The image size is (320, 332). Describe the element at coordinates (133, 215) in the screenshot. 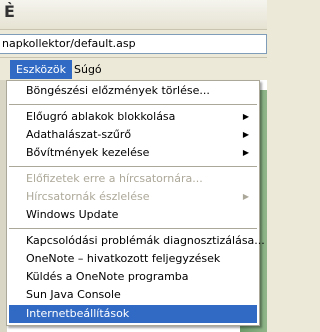

I see `menu-item-windows-update: Windows Update` at that location.